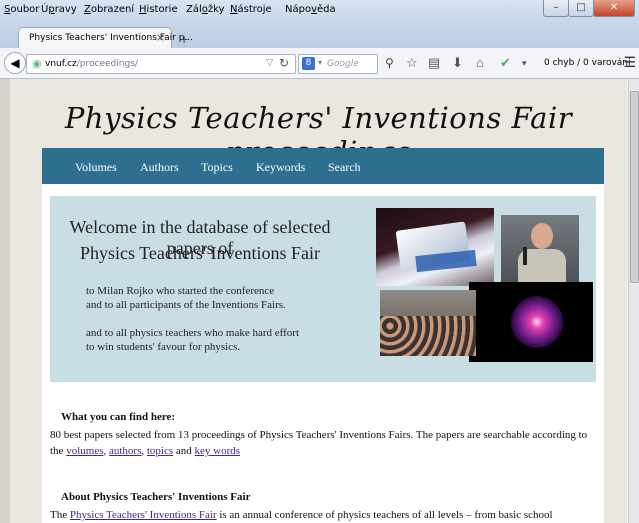  I want to click on home-icon: ⌂, so click(480, 62).